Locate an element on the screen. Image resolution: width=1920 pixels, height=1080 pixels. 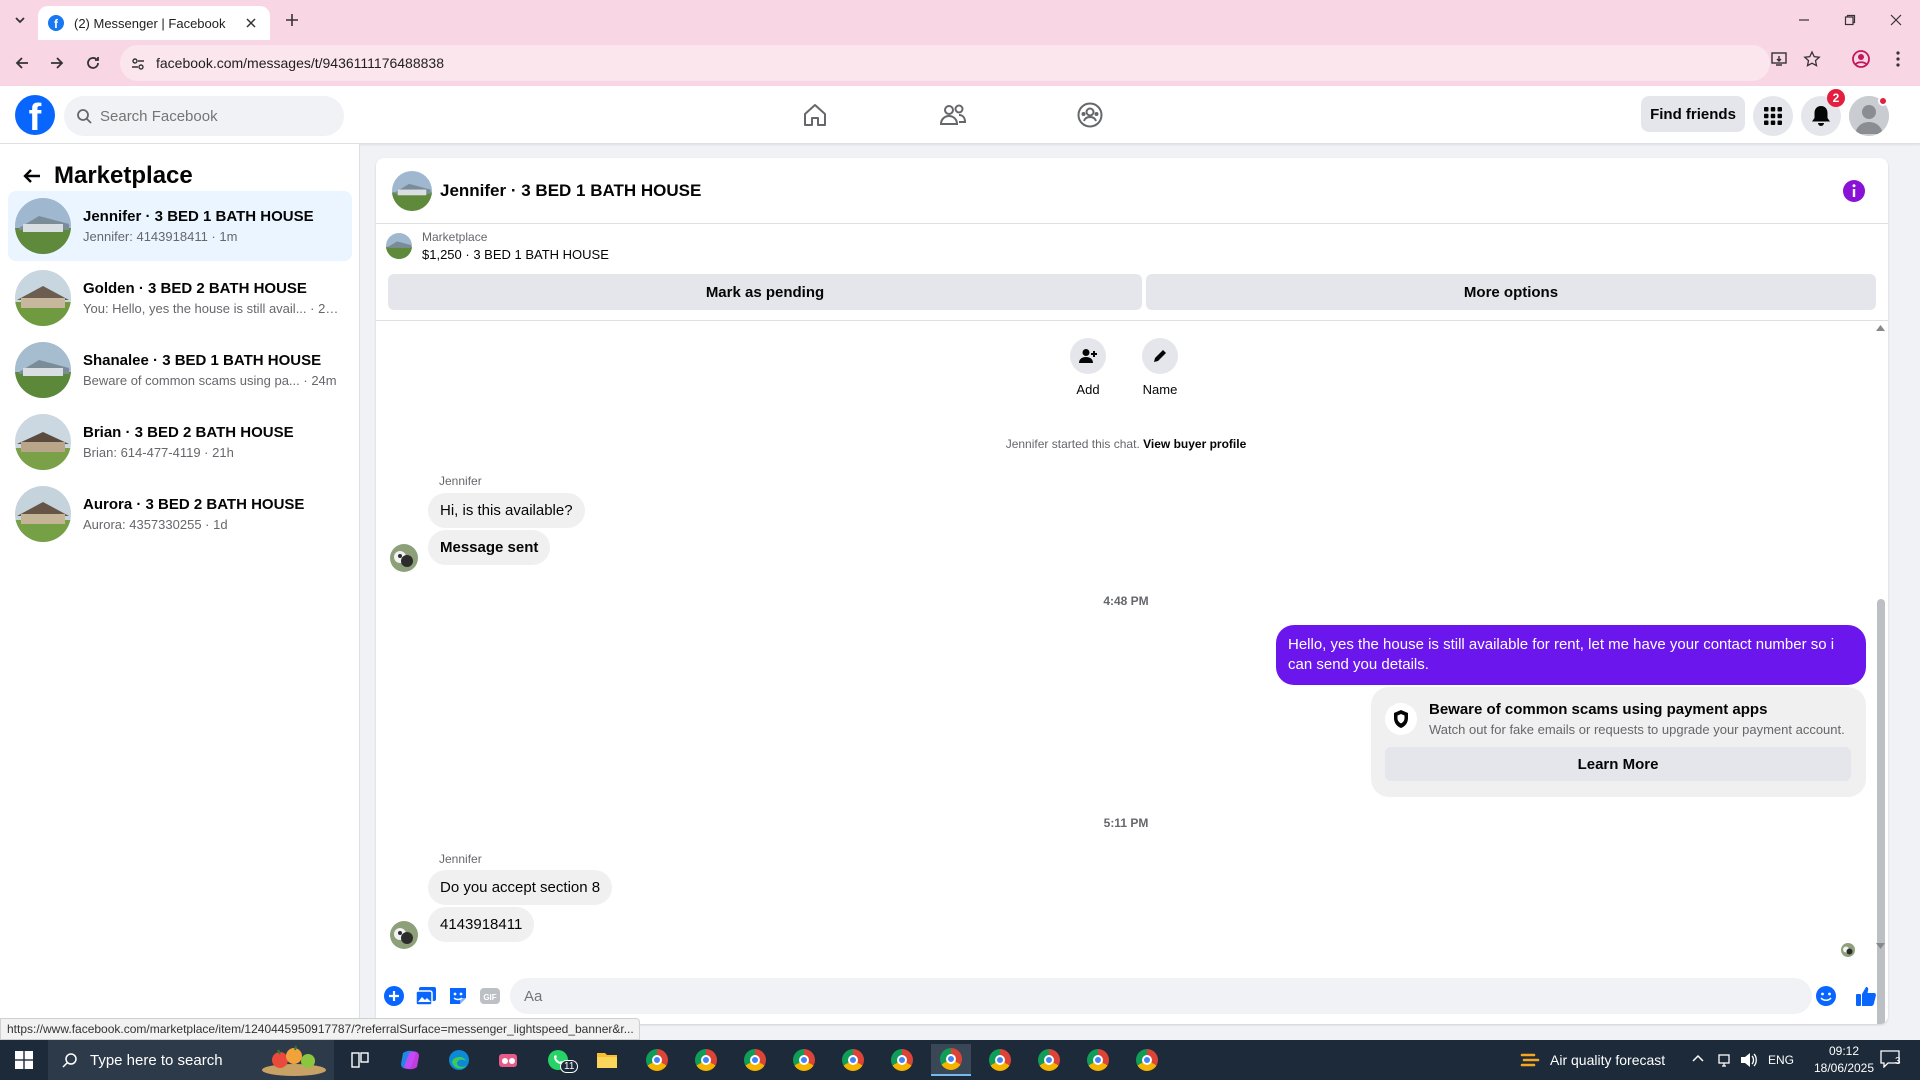
listing-price-title: $1,250 · 3 BED 1 BATH HOUSE is located at coordinates (515, 254).